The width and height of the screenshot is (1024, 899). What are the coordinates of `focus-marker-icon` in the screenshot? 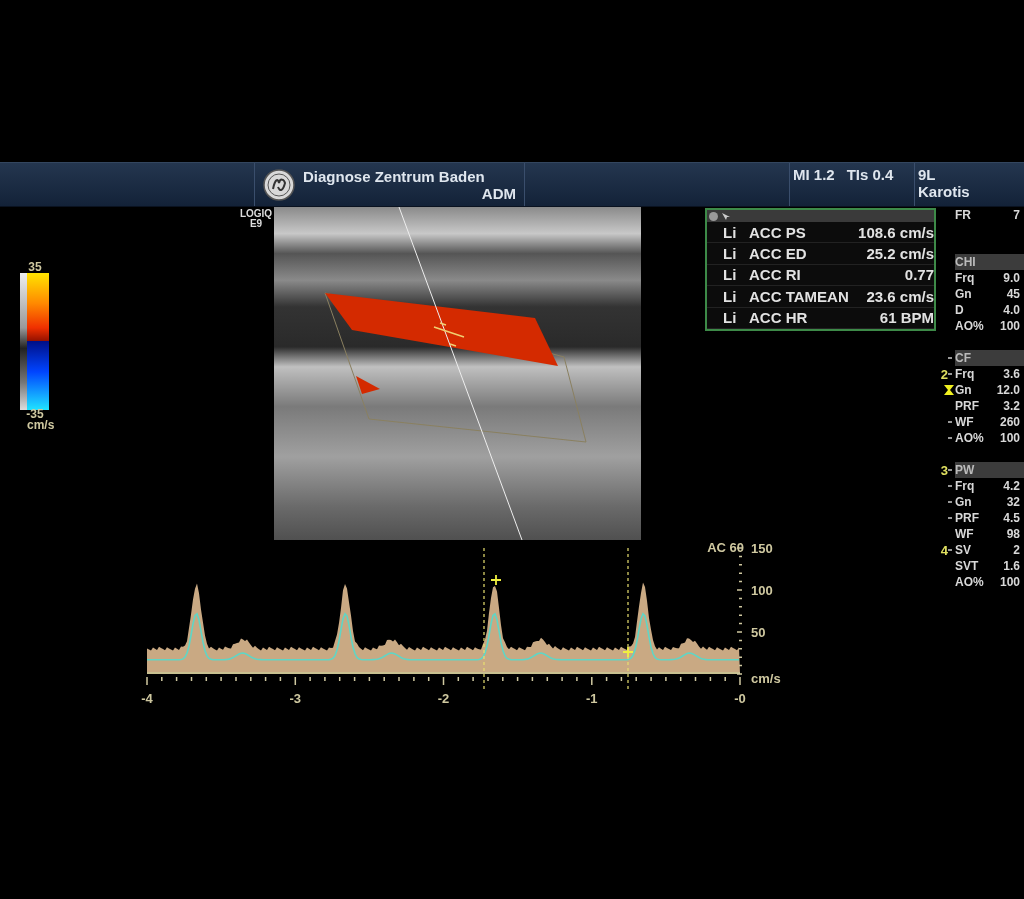 It's located at (949, 390).